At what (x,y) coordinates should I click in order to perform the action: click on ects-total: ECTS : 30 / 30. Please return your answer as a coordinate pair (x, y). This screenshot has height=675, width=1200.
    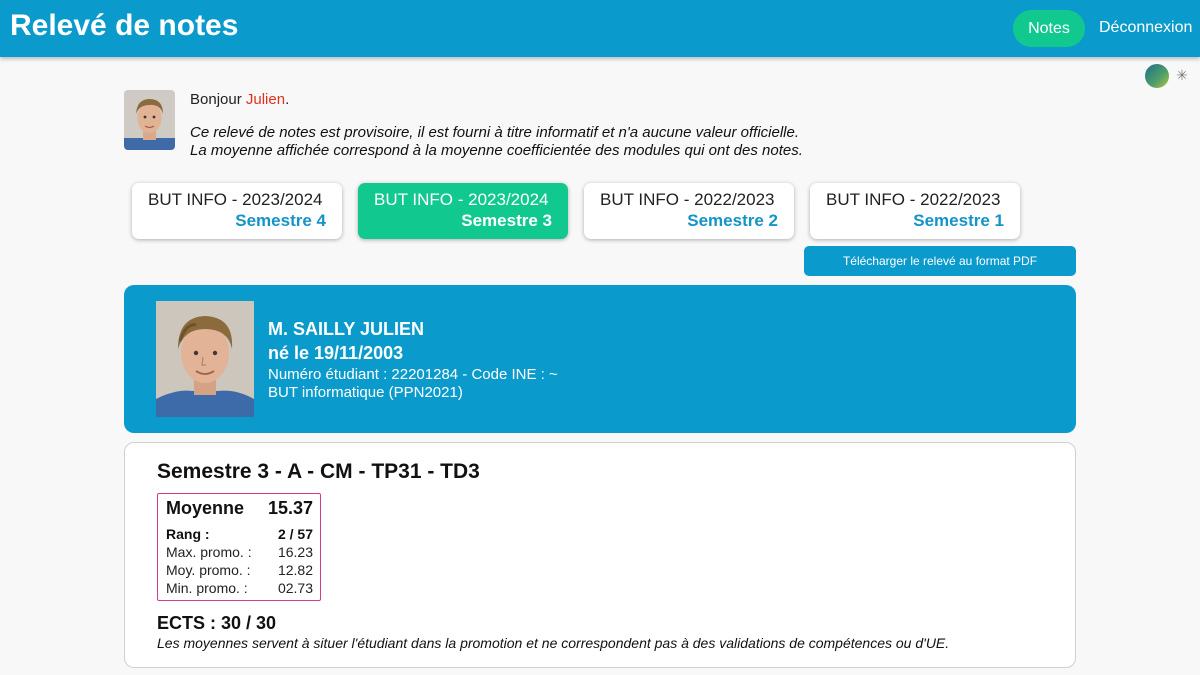
    Looking at the image, I should click on (217, 623).